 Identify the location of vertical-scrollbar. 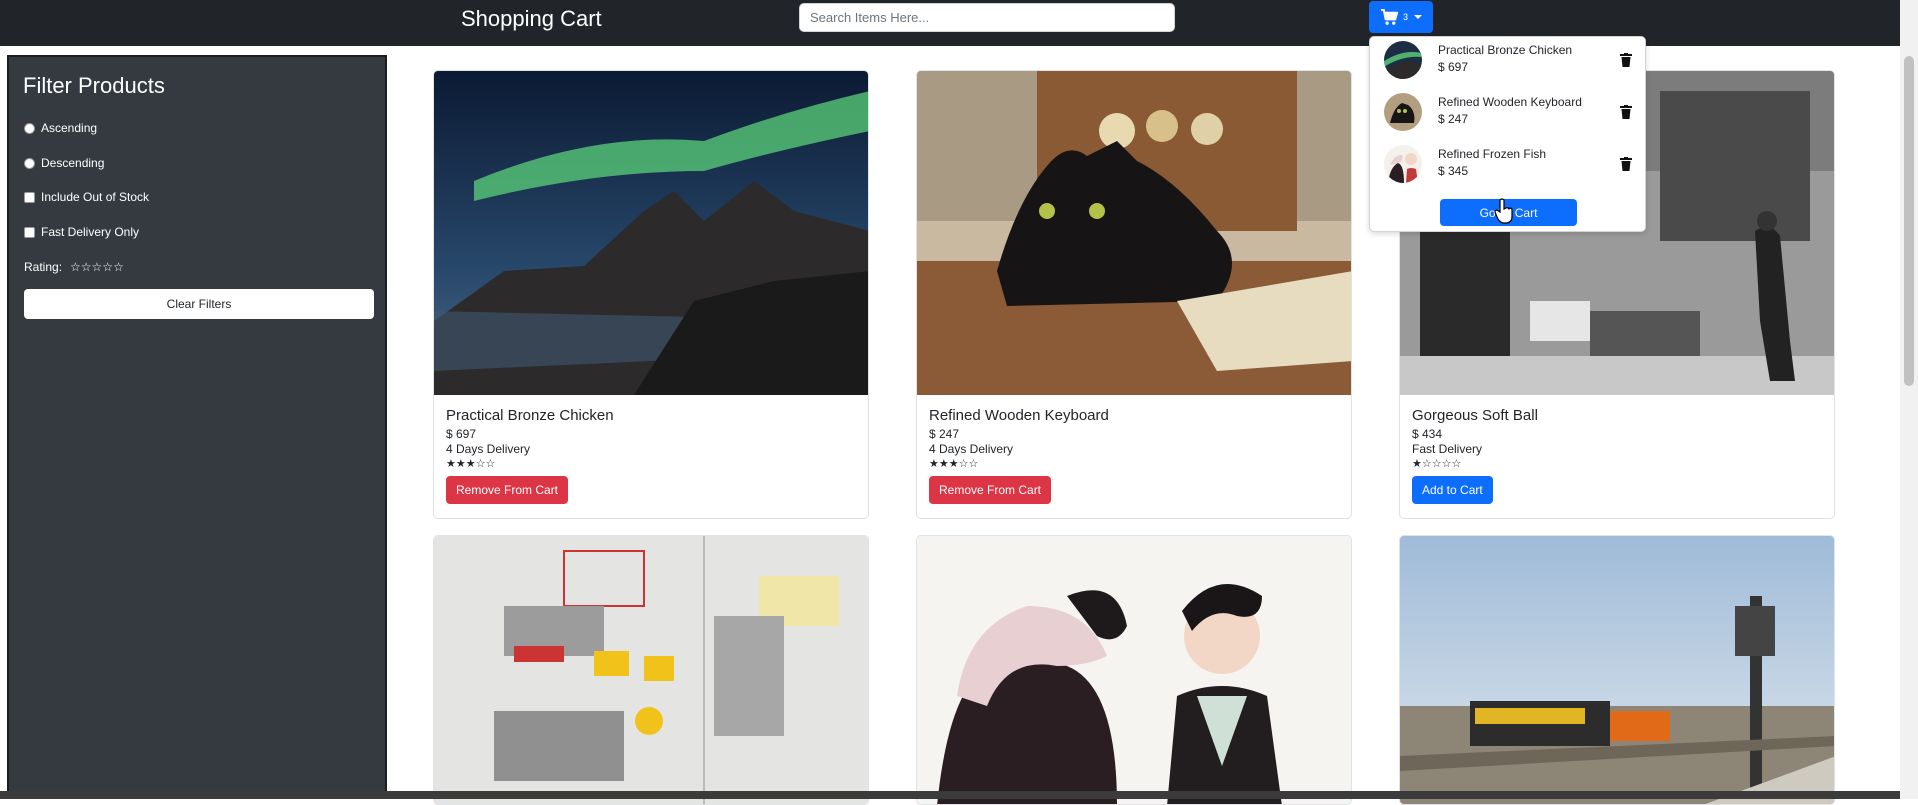
(1909, 399).